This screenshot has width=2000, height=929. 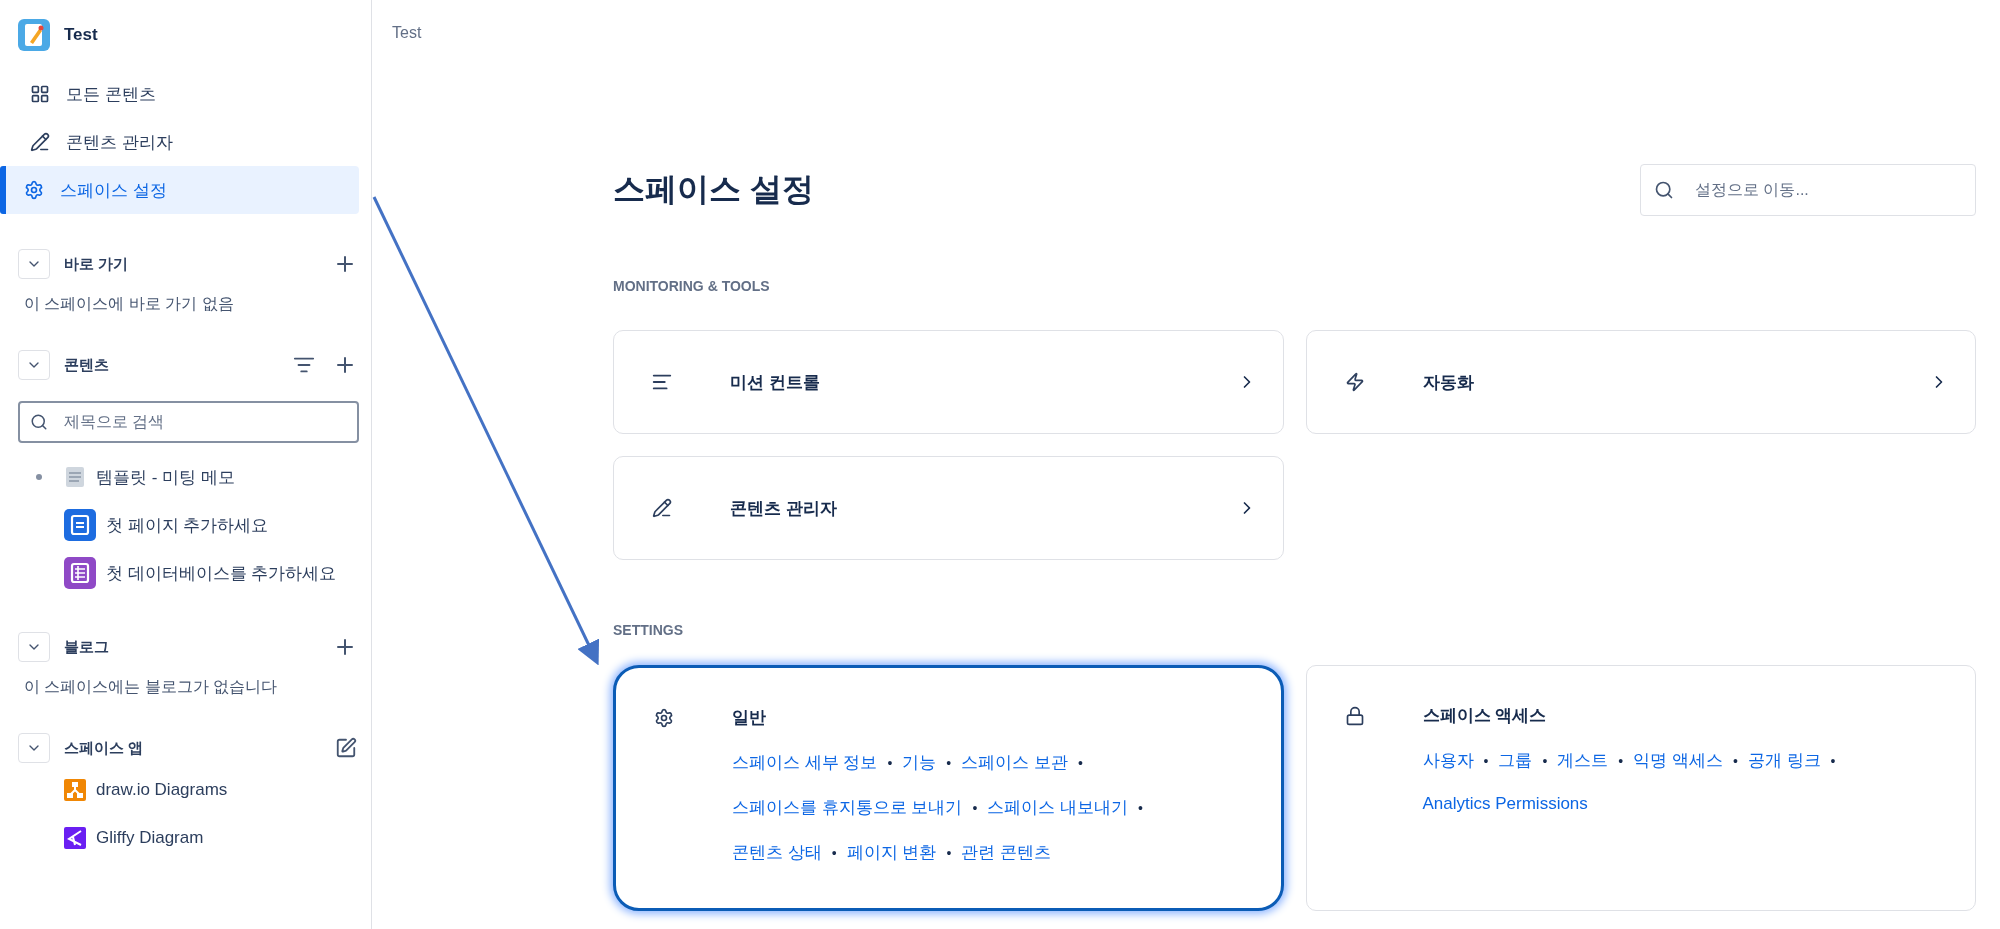 I want to click on section-title: 바로 가기, so click(x=97, y=264).